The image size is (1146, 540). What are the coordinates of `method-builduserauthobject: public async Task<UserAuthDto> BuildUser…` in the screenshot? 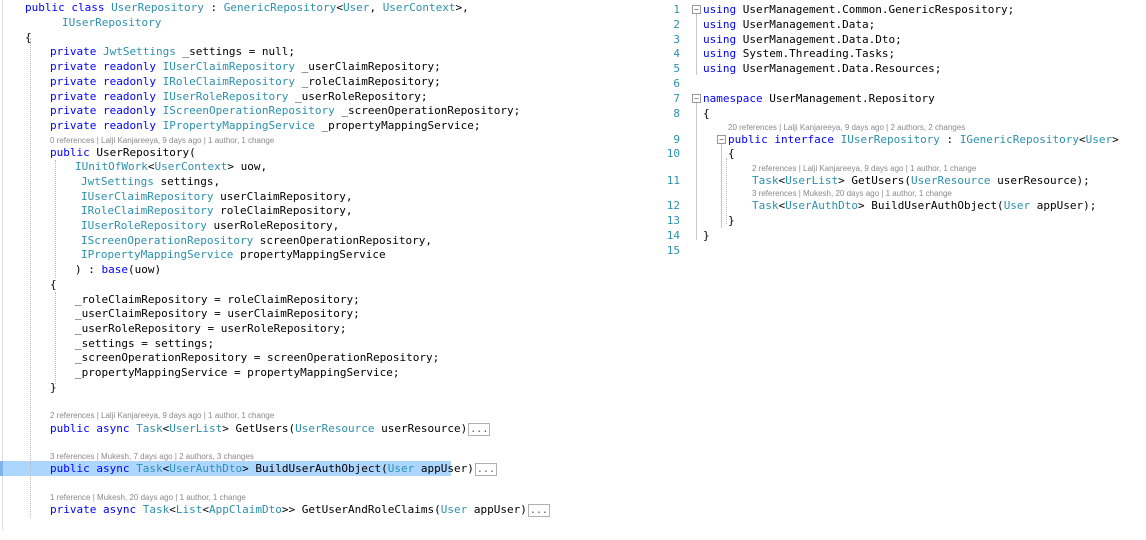 It's located at (273, 468).